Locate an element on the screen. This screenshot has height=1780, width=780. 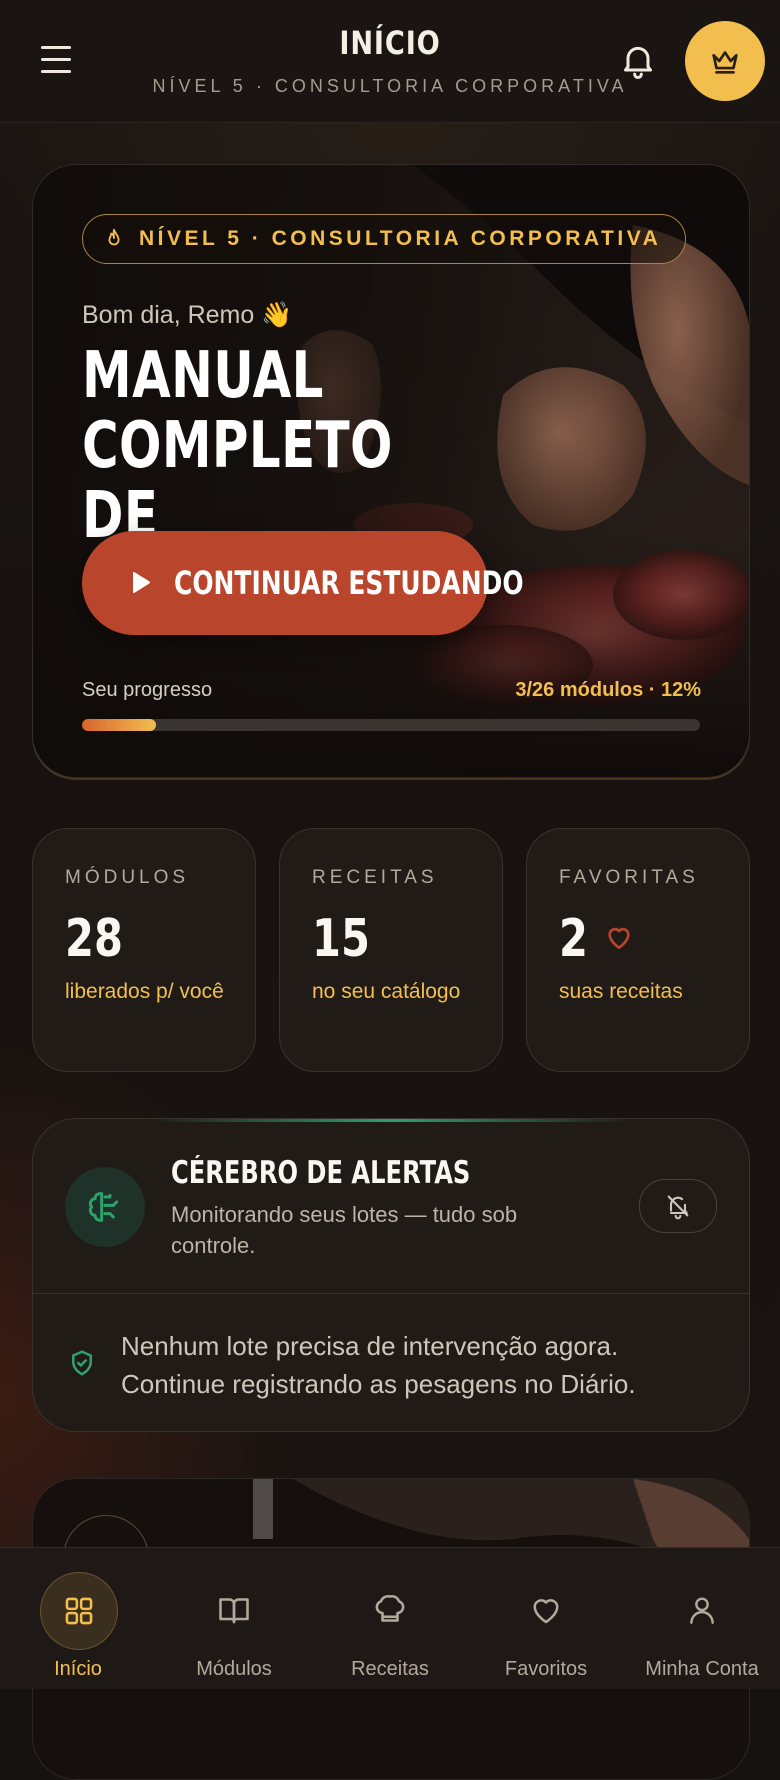
page-subtitle: NÍVEL 5 · CONSULTORIA CORPORATIVA is located at coordinates (390, 86).